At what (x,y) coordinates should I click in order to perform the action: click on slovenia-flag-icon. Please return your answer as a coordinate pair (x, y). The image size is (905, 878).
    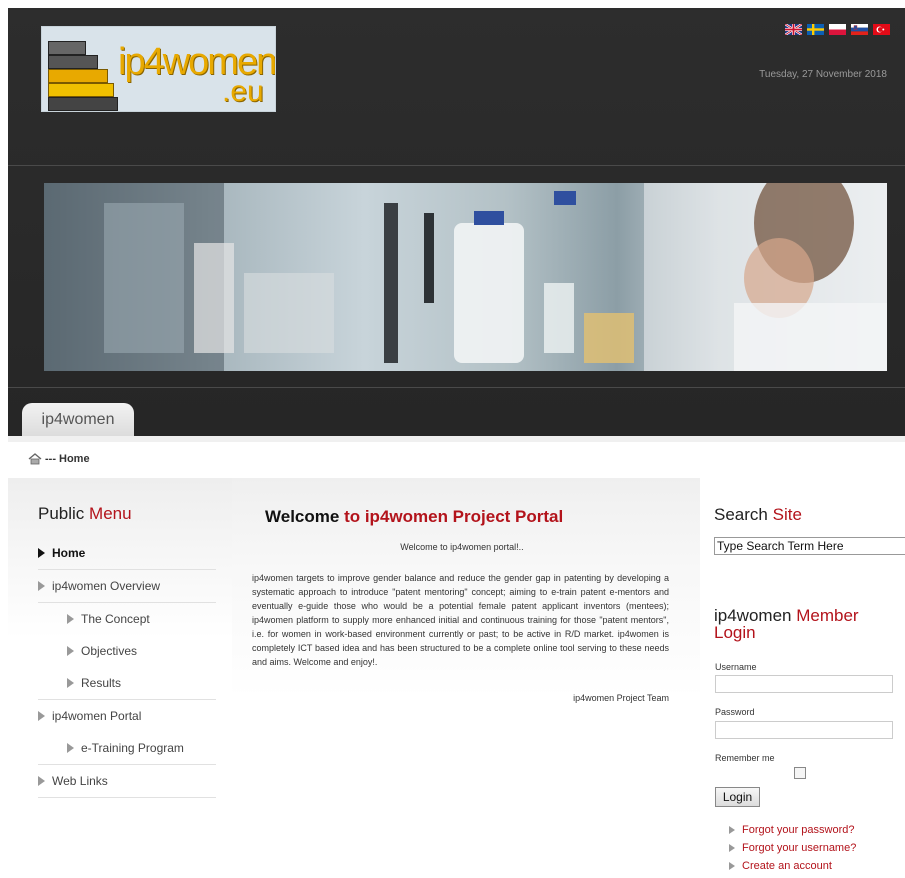
    Looking at the image, I should click on (859, 29).